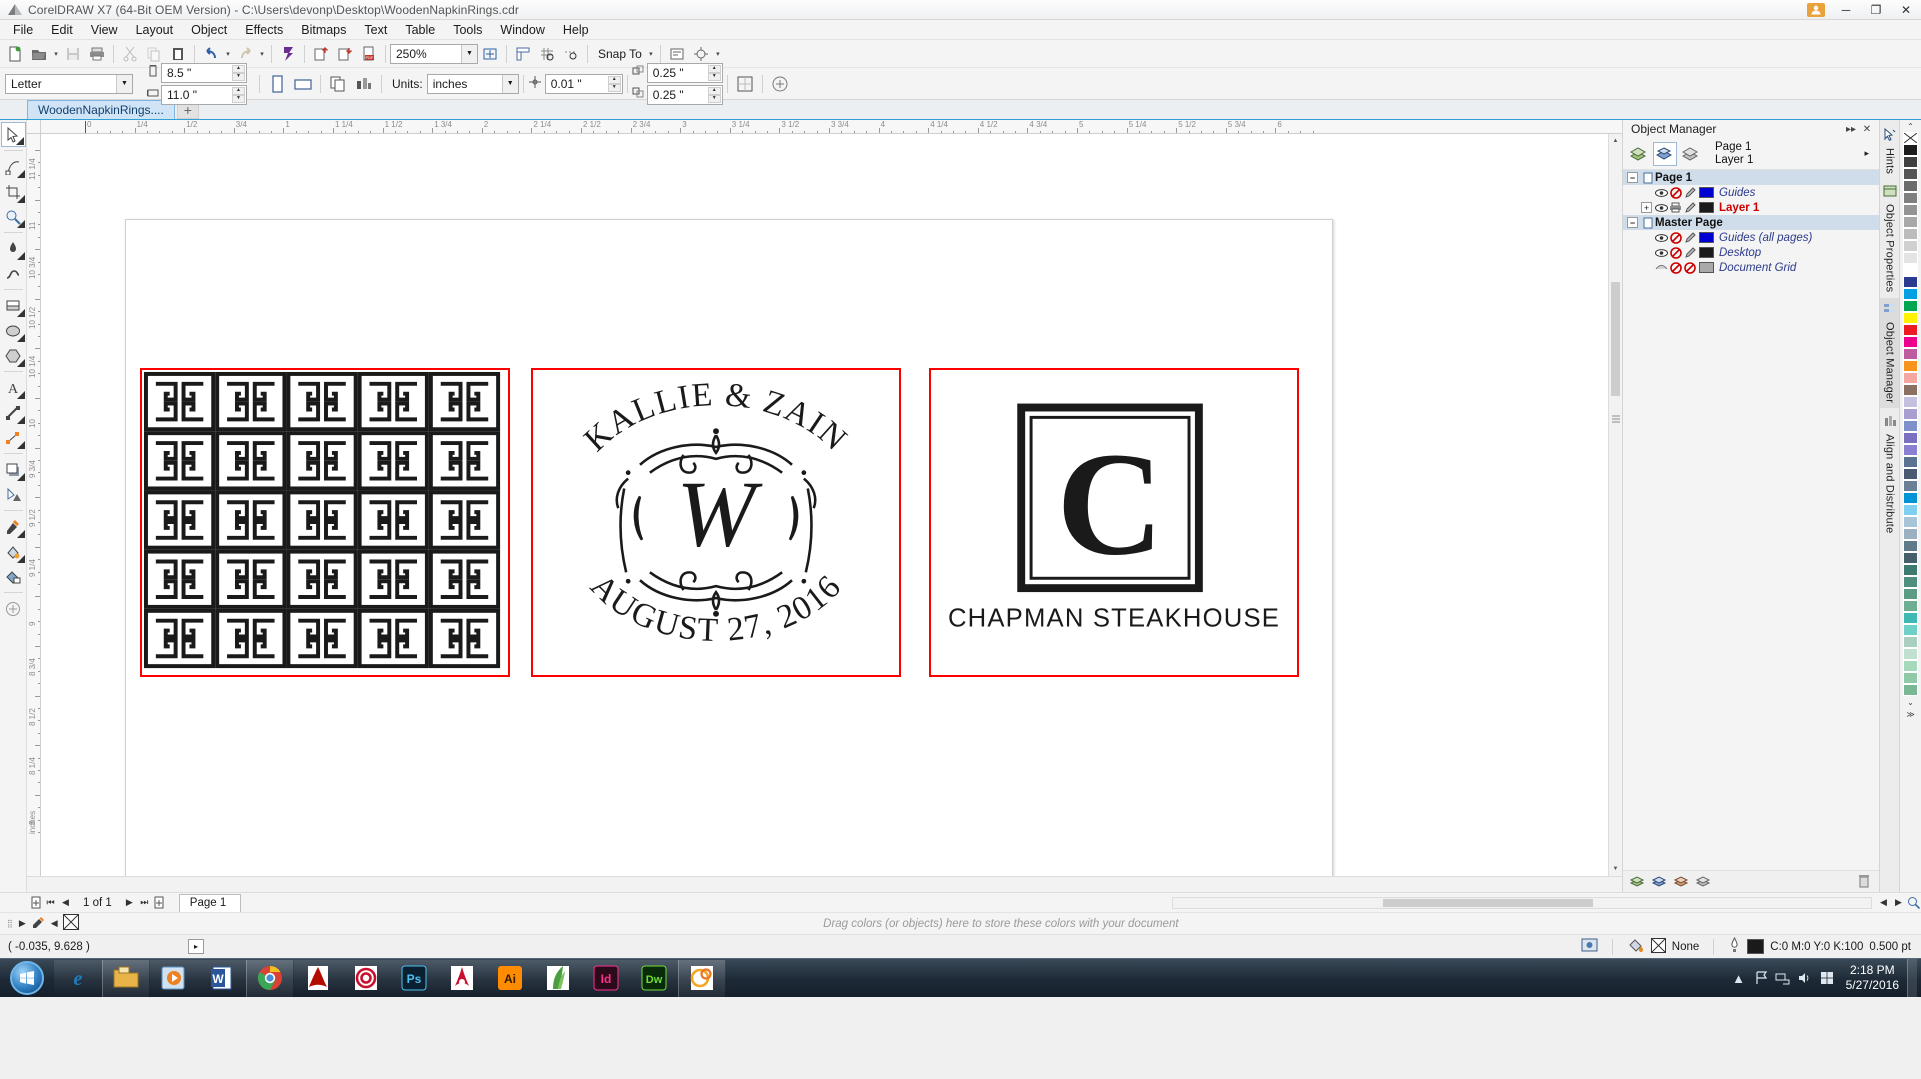 The height and width of the screenshot is (1079, 1921). What do you see at coordinates (174, 978) in the screenshot?
I see `taskbar-app-windows-media-player` at bounding box center [174, 978].